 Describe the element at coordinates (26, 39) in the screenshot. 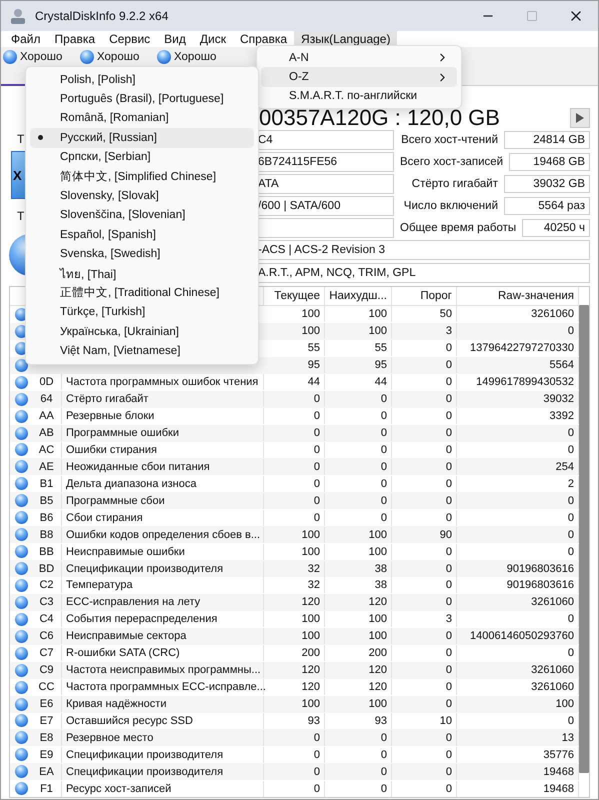

I see `menu-item: Файл` at that location.